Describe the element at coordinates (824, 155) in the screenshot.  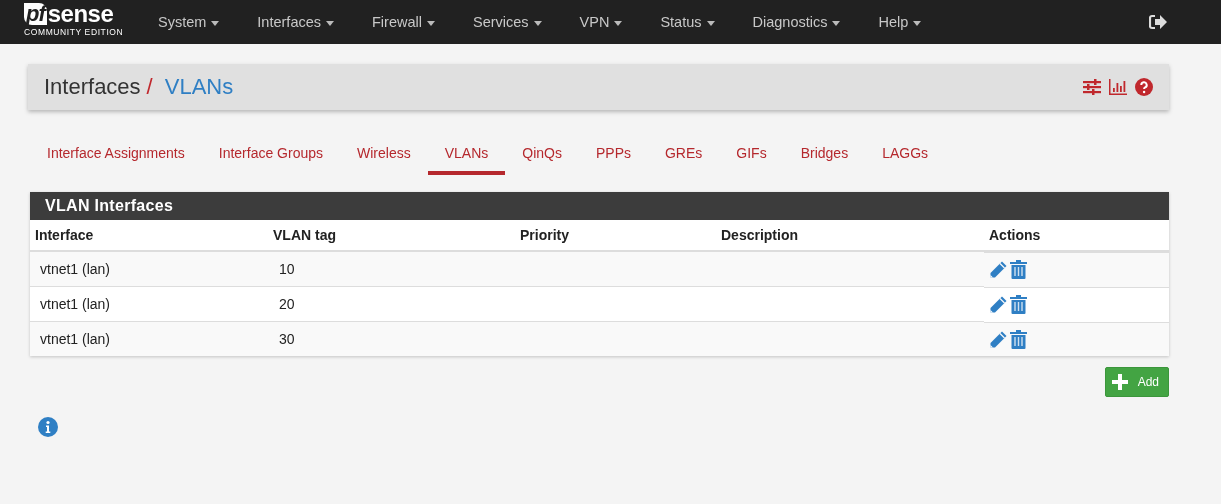
I see `tab: Bridges` at that location.